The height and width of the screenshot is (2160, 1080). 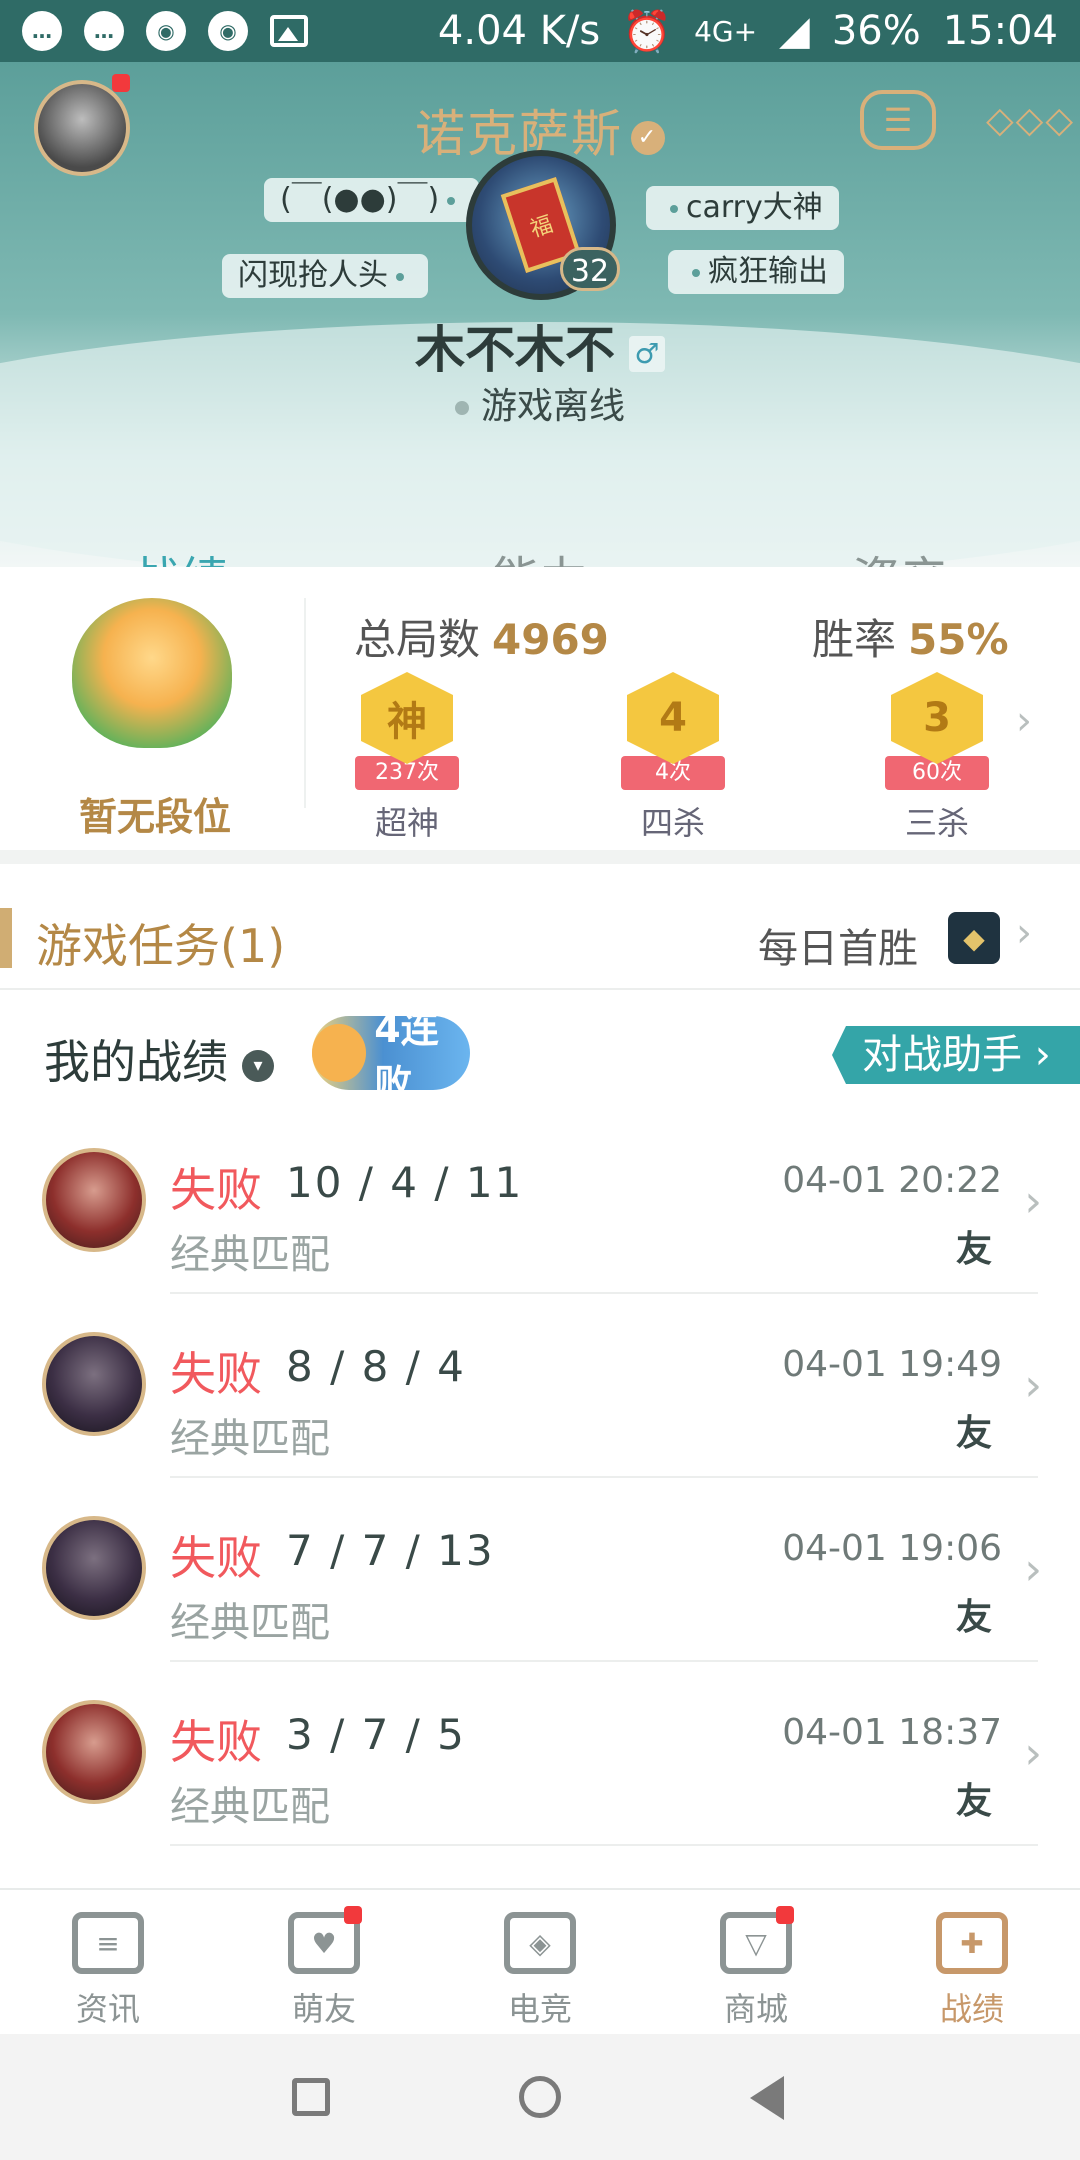 What do you see at coordinates (289, 31) in the screenshot?
I see `image-icon` at bounding box center [289, 31].